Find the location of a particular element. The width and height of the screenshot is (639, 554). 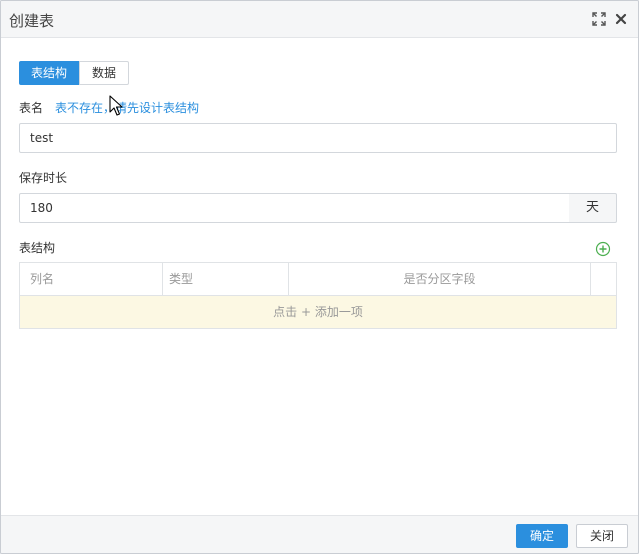

maximize-icon is located at coordinates (599, 19).